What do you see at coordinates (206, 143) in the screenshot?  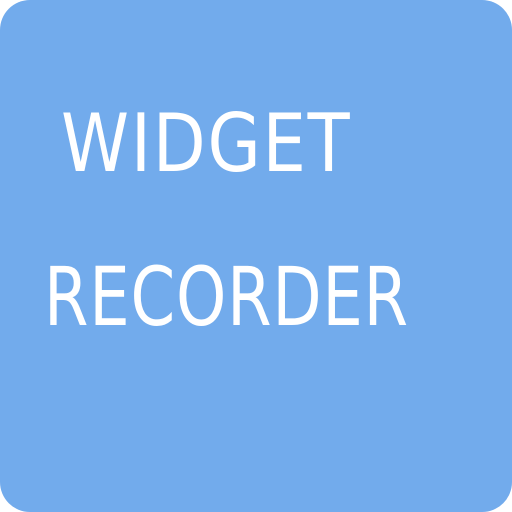 I see `app-title-line-1: WIDGET` at bounding box center [206, 143].